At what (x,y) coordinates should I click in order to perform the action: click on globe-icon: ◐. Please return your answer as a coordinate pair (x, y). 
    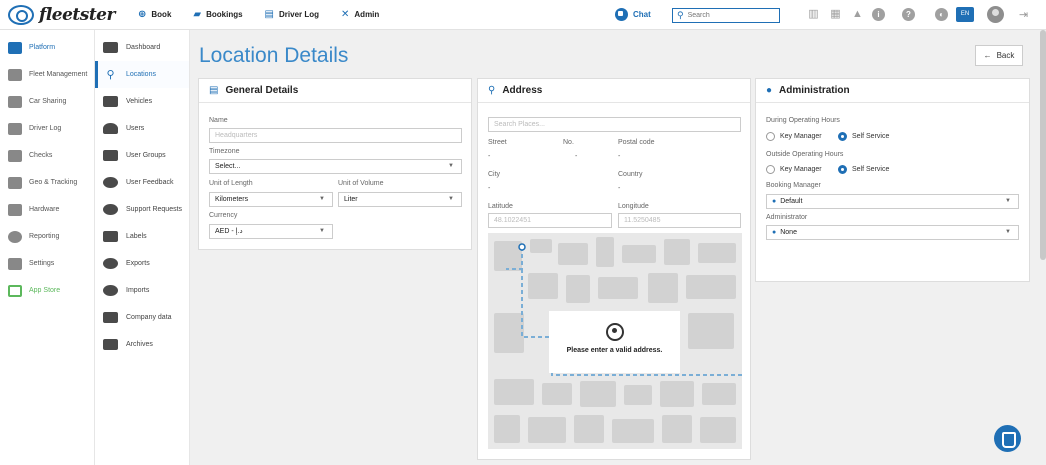
    Looking at the image, I should click on (941, 14).